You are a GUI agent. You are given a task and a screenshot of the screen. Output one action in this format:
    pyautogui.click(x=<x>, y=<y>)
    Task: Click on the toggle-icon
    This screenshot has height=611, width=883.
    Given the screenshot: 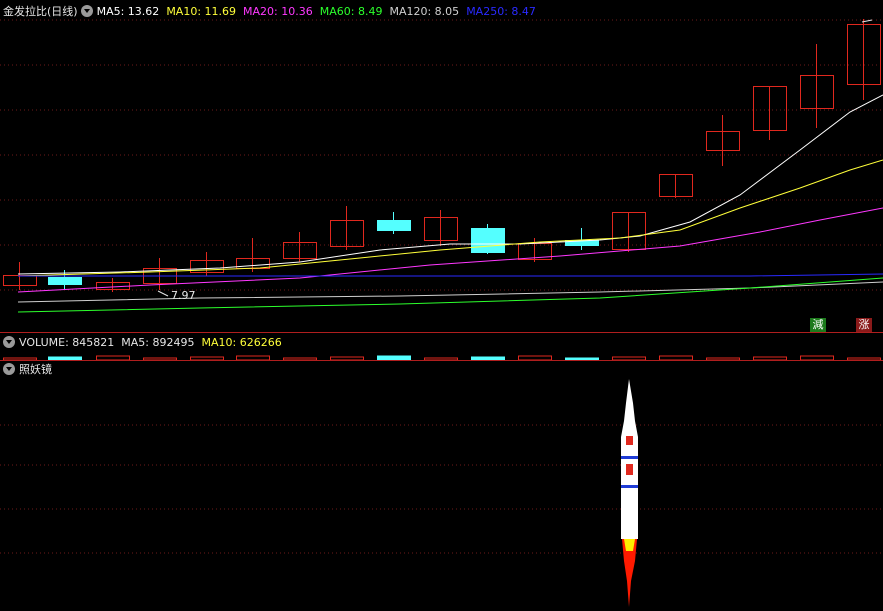 What is the action you would take?
    pyautogui.click(x=9, y=342)
    